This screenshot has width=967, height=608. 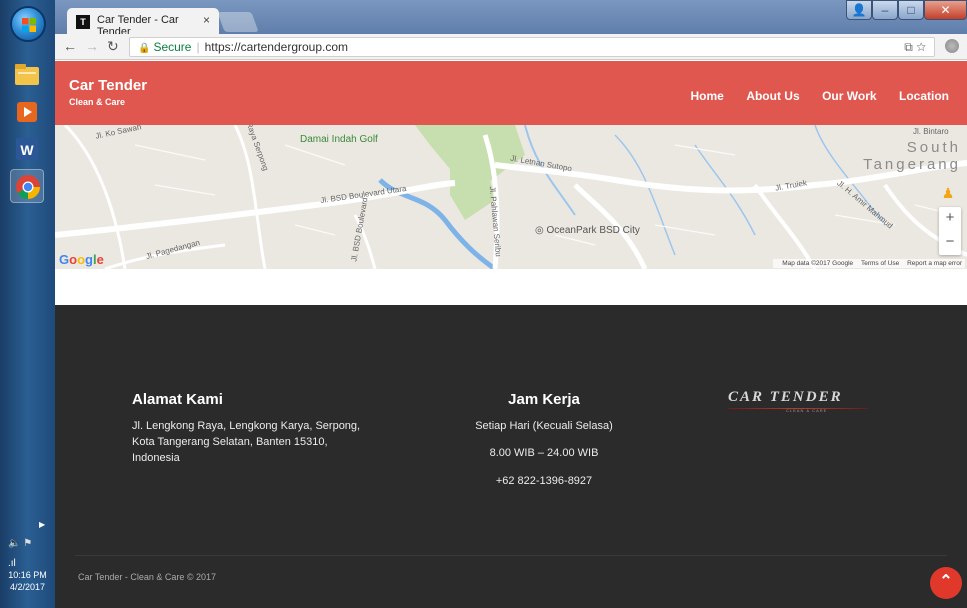 I want to click on new-tab-button, so click(x=238, y=22).